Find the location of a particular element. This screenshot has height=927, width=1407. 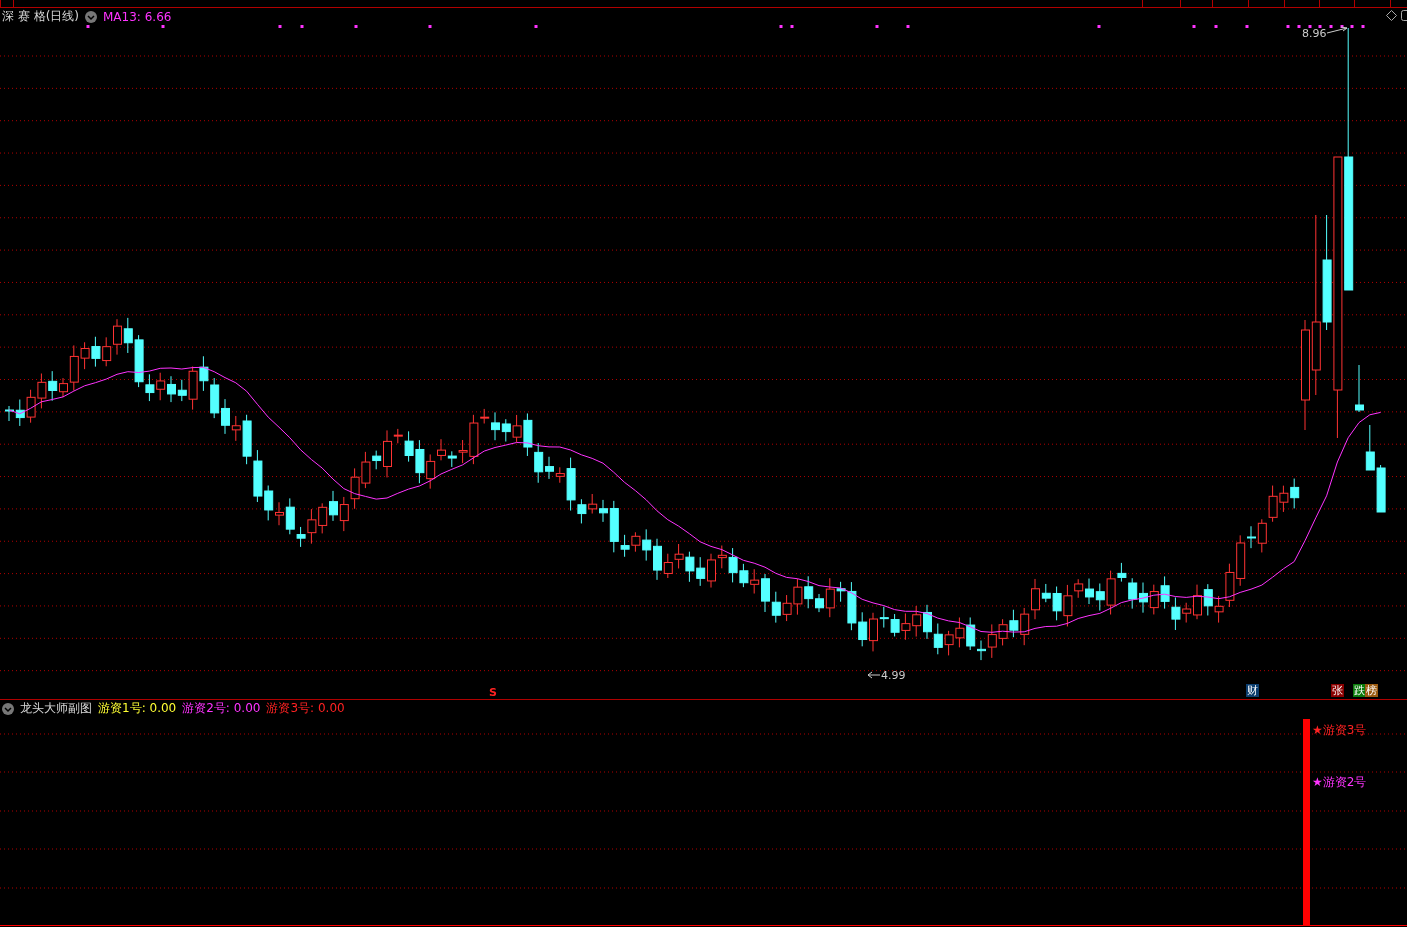

chart-title: 深 赛 格(日线) is located at coordinates (40, 16).